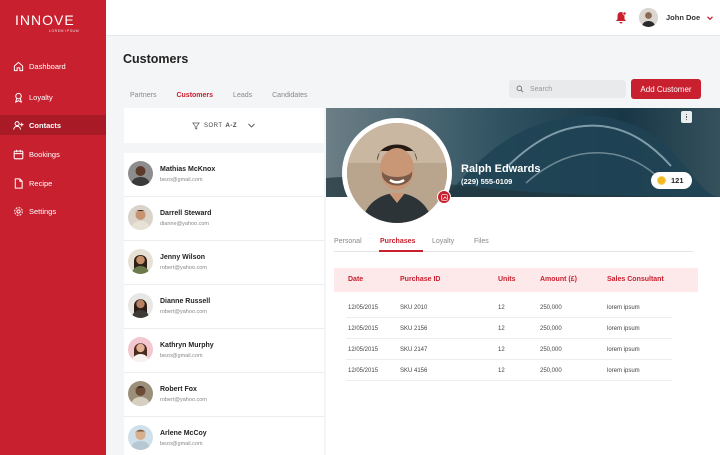 The height and width of the screenshot is (455, 720). Describe the element at coordinates (186, 213) in the screenshot. I see `customer-name: Darrell Steward` at that location.